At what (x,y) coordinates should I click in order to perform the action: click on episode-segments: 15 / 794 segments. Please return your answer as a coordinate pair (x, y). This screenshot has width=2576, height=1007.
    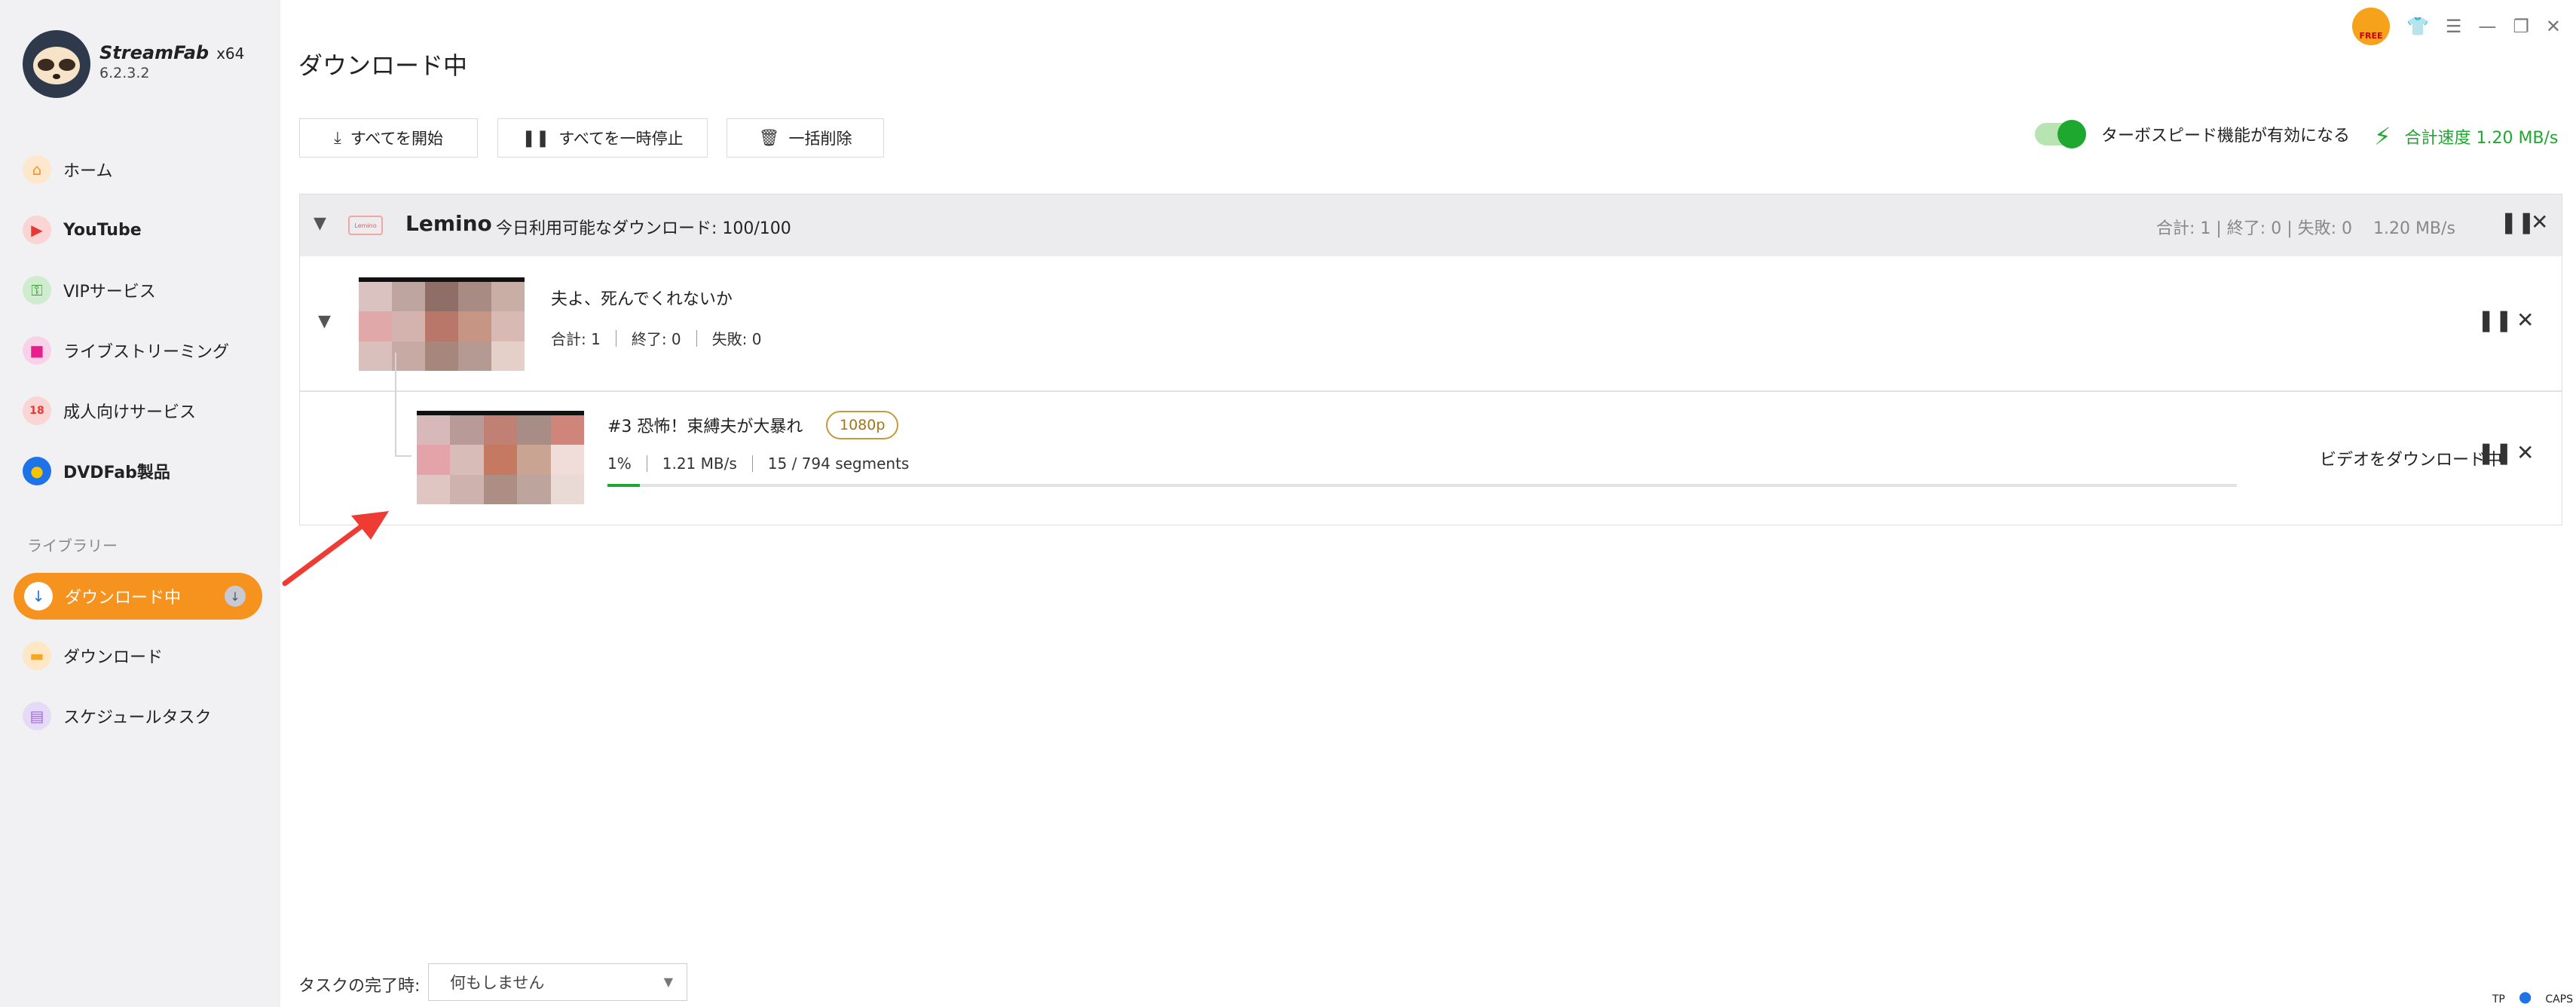
    Looking at the image, I should click on (839, 464).